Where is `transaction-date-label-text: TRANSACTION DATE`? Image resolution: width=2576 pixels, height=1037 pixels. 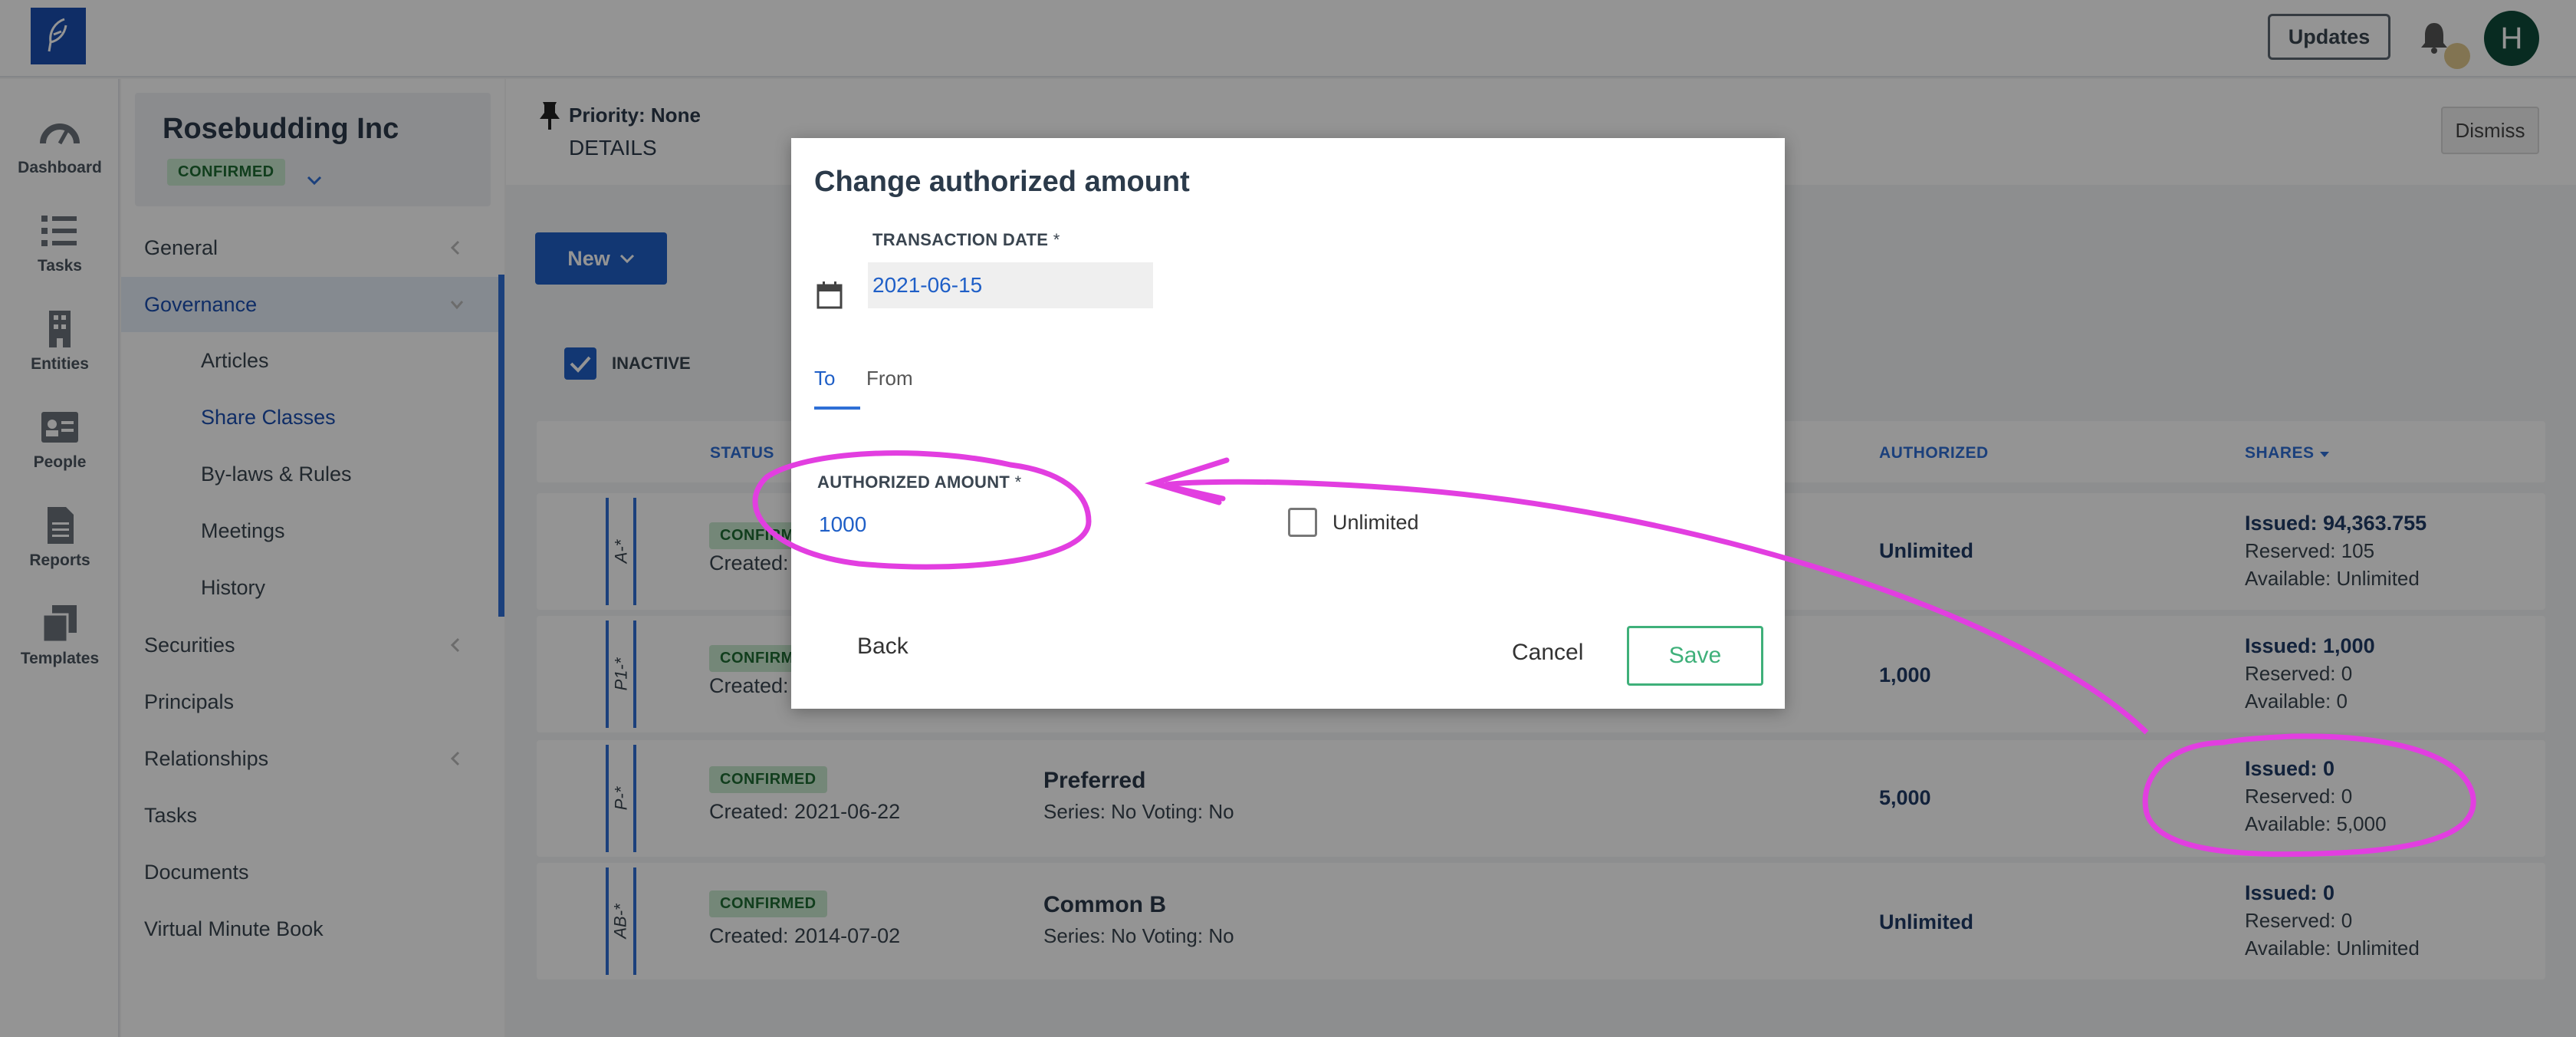 transaction-date-label-text: TRANSACTION DATE is located at coordinates (961, 239).